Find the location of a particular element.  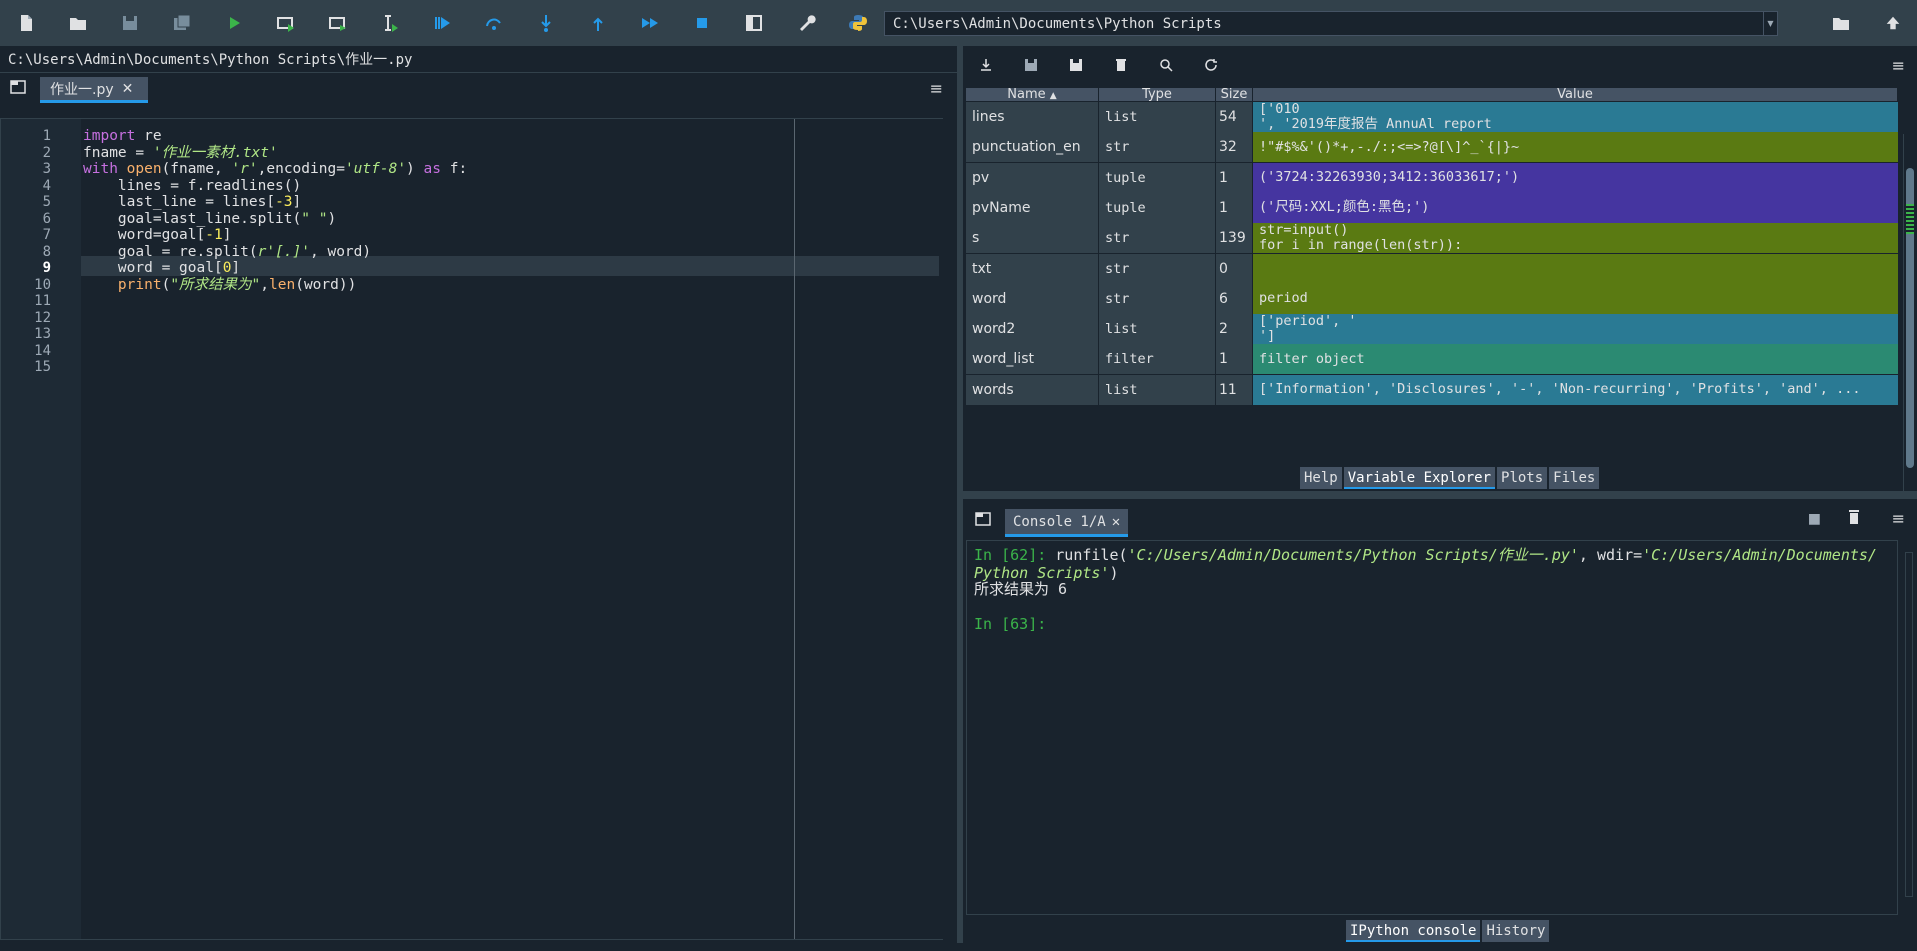

tab-history: History is located at coordinates (1516, 931).